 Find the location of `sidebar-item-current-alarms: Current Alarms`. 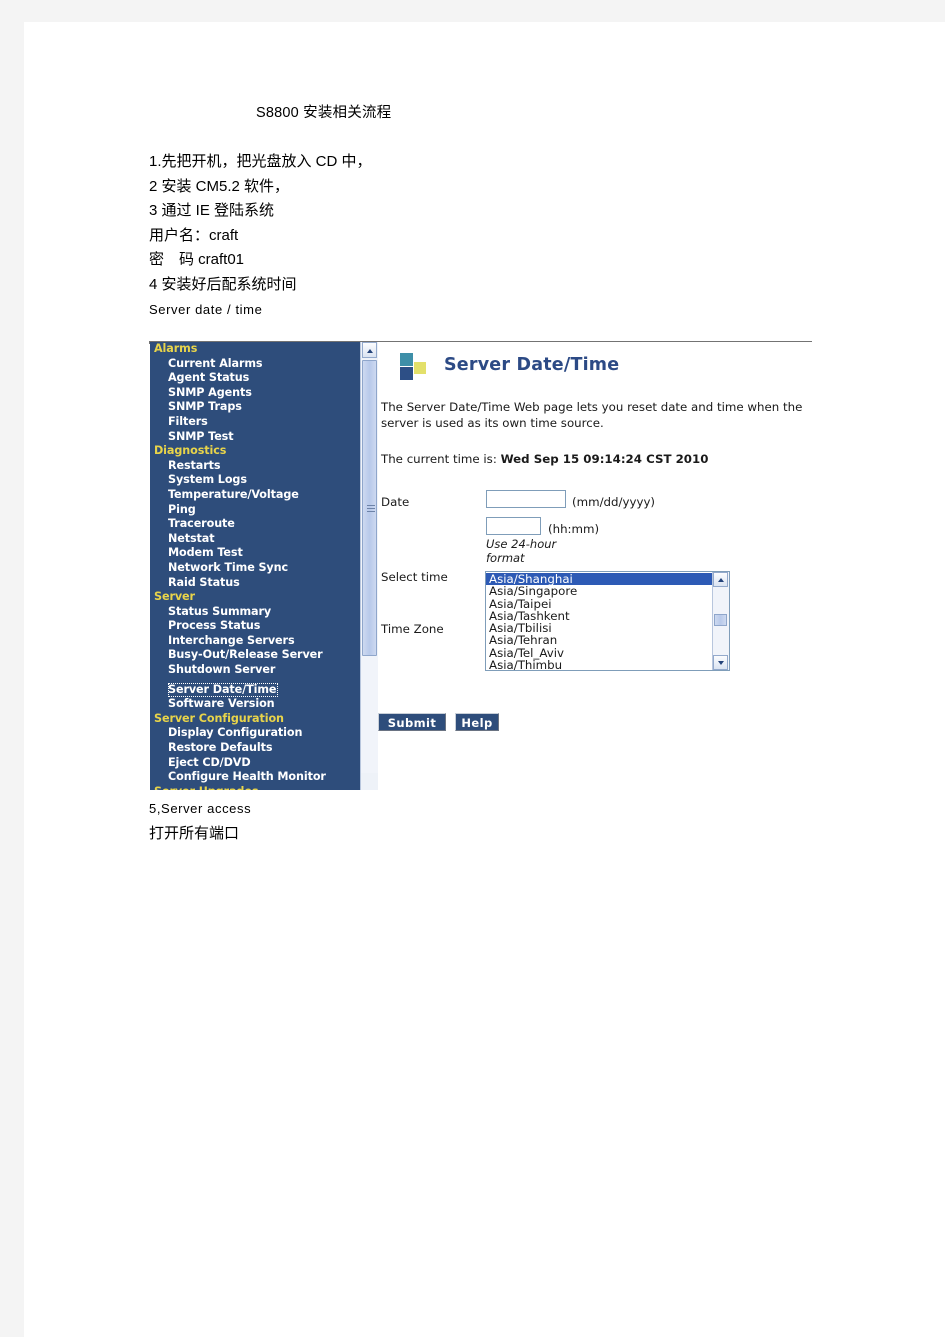

sidebar-item-current-alarms: Current Alarms is located at coordinates (255, 364).